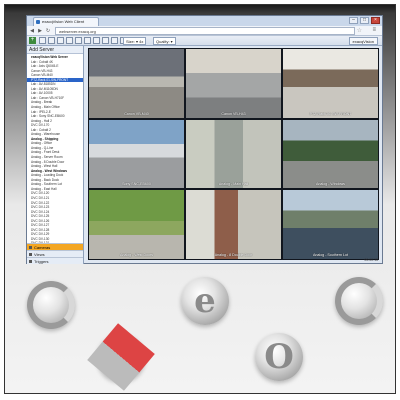 This screenshot has height=400, width=400. I want to click on url-field: webserver.exacq.org, so click(205, 31).